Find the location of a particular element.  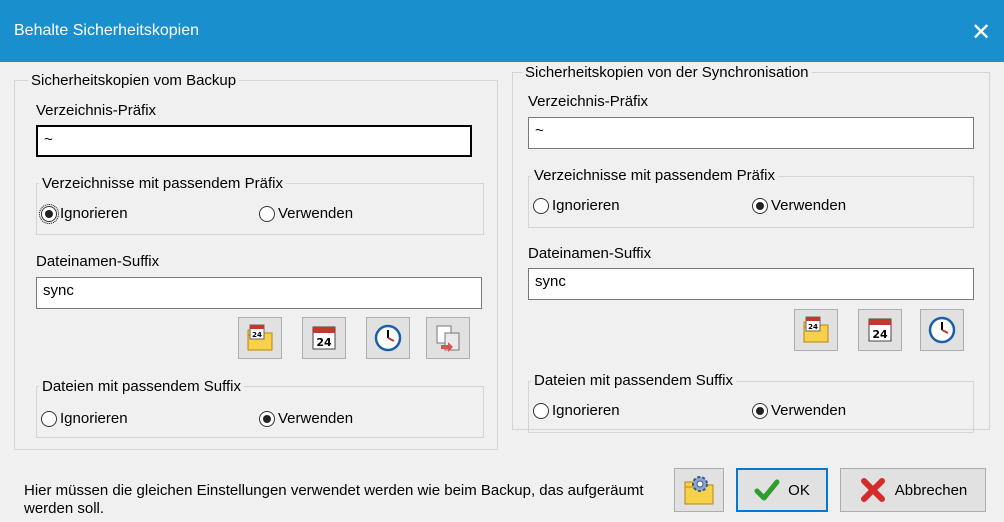

right-calendar-button: 24 is located at coordinates (880, 330).